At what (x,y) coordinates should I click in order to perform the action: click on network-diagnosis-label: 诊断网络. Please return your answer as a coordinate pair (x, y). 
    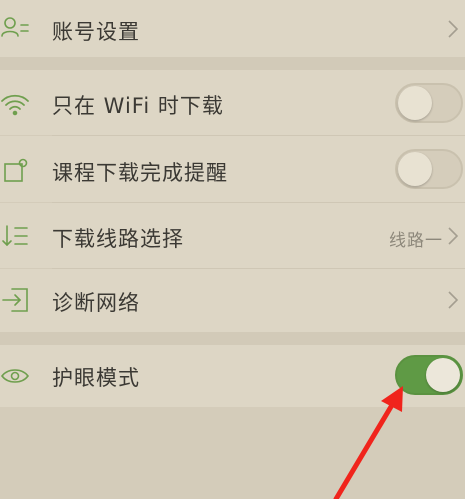
    Looking at the image, I should click on (96, 303).